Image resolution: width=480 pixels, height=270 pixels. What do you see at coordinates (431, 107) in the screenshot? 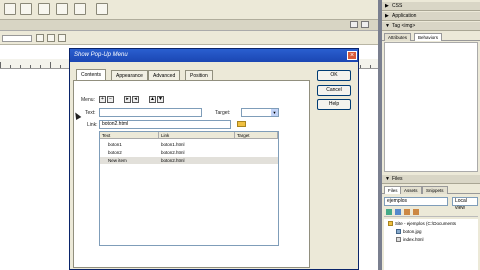
I see `behaviors-list` at bounding box center [431, 107].